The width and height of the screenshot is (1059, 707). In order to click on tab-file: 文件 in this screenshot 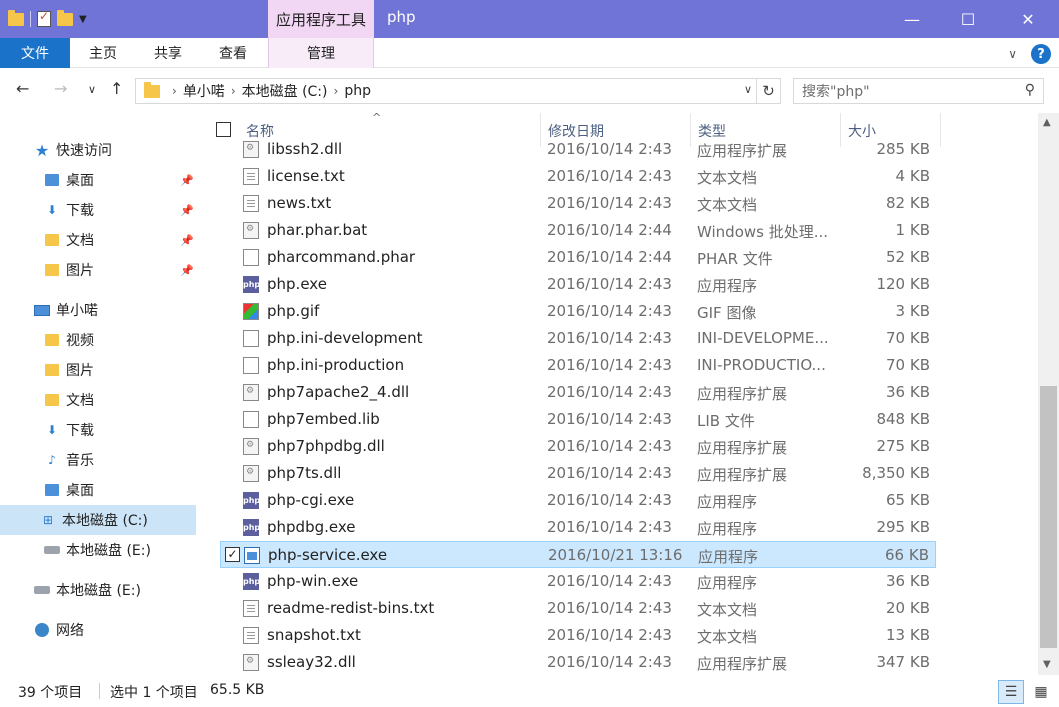, I will do `click(35, 53)`.